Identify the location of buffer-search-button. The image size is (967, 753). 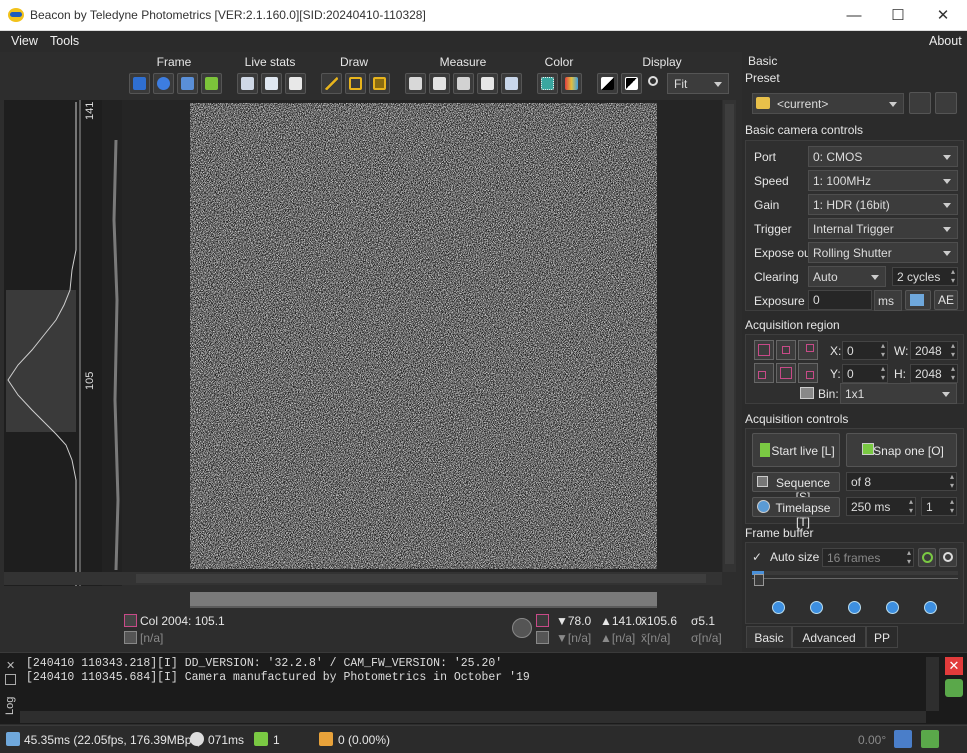
(948, 557).